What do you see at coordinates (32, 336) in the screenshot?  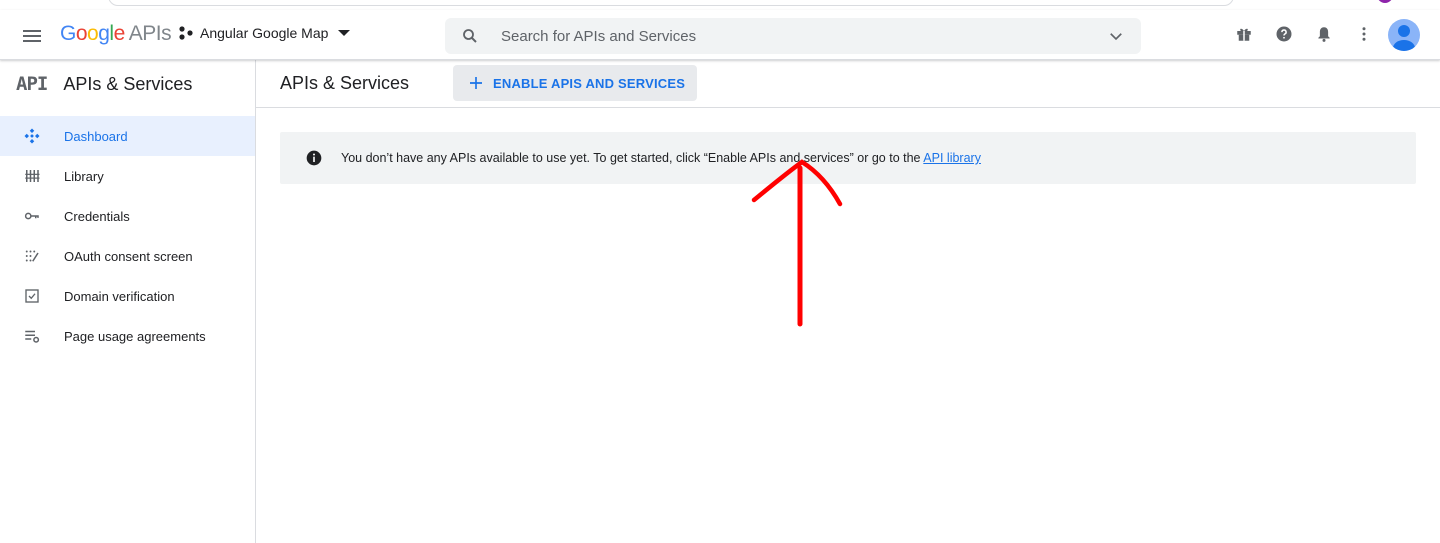 I see `settings-list-icon` at bounding box center [32, 336].